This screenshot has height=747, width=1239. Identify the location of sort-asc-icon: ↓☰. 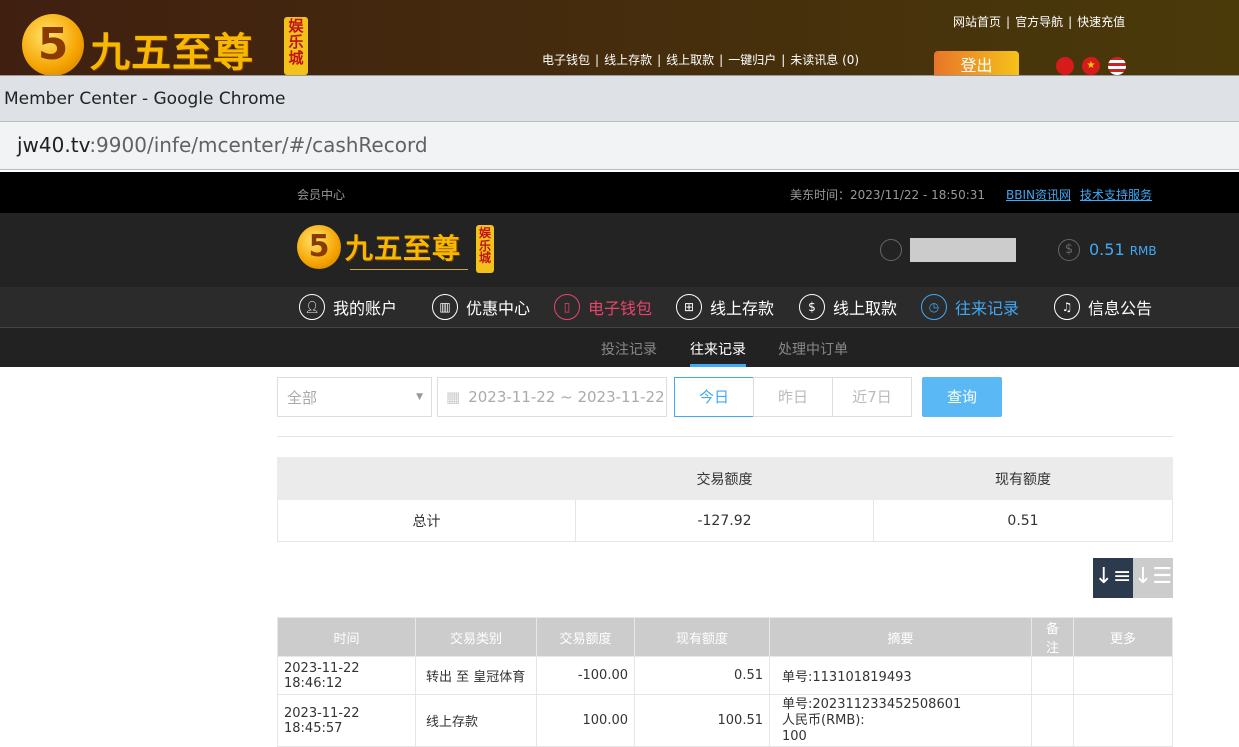
(1153, 576).